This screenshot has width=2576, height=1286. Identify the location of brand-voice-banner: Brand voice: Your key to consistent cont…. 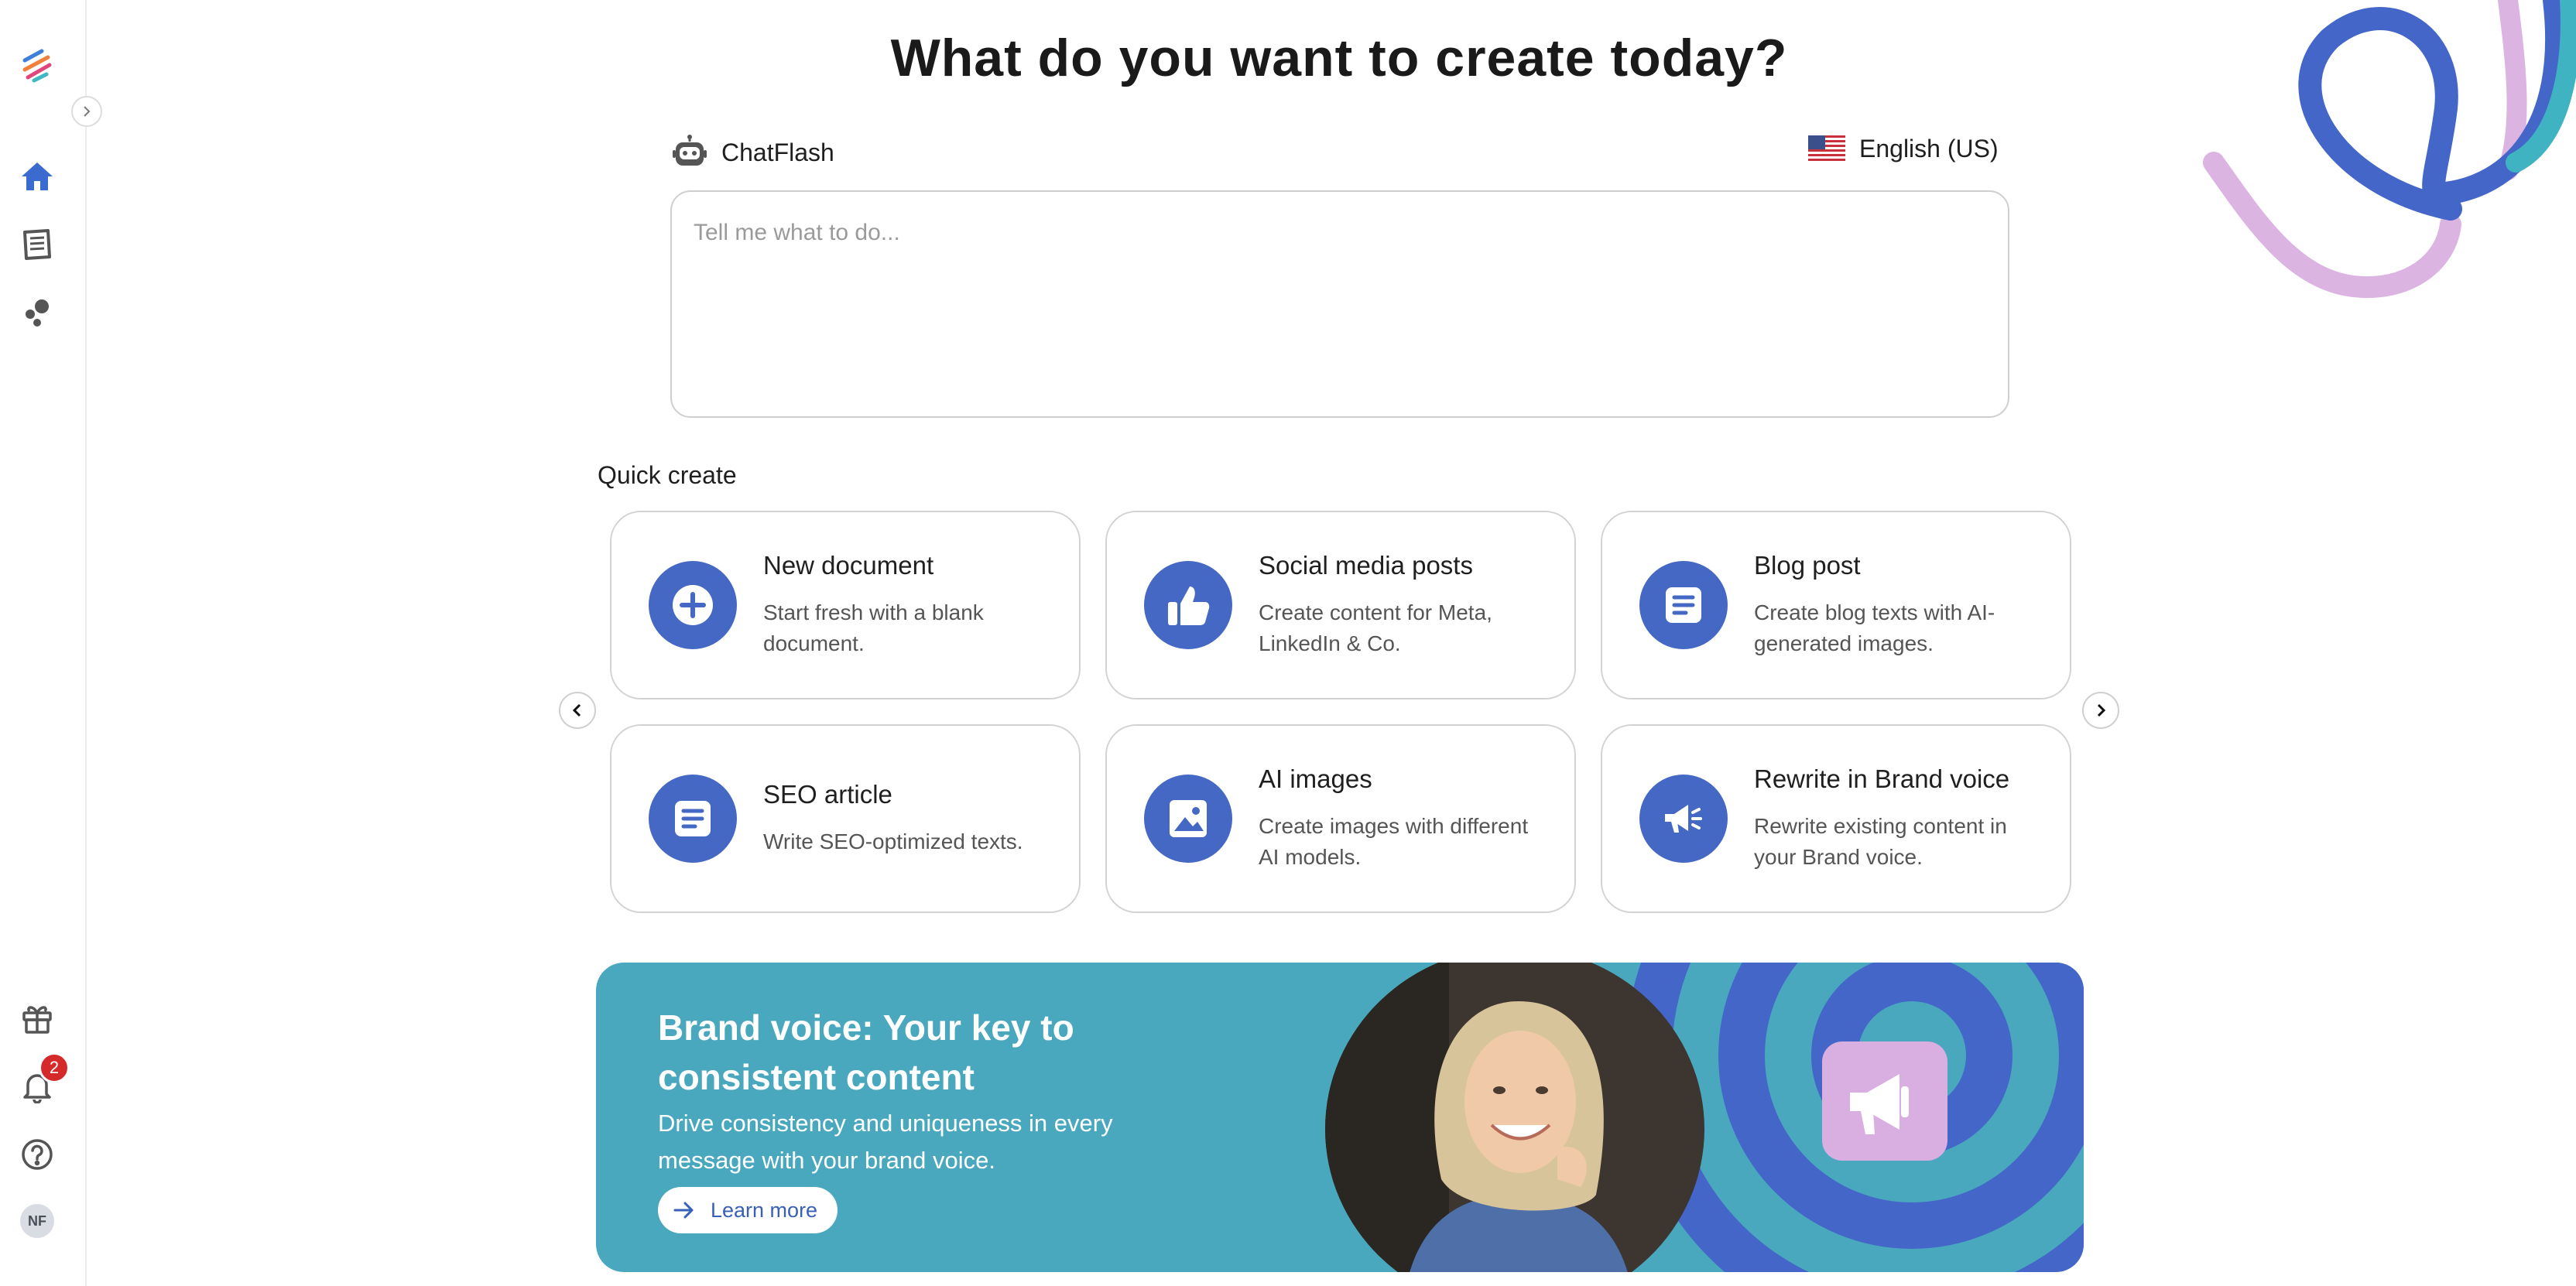
(1340, 1117).